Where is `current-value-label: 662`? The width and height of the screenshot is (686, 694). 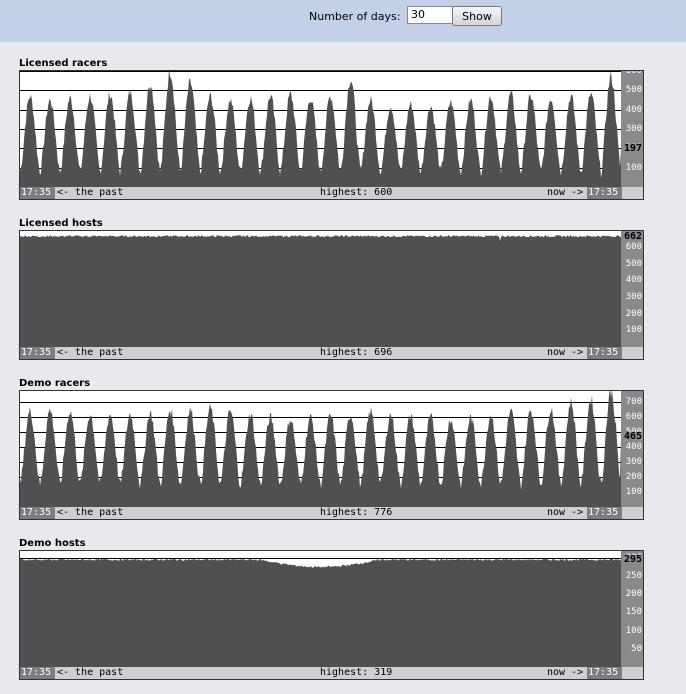 current-value-label: 662 is located at coordinates (632, 236).